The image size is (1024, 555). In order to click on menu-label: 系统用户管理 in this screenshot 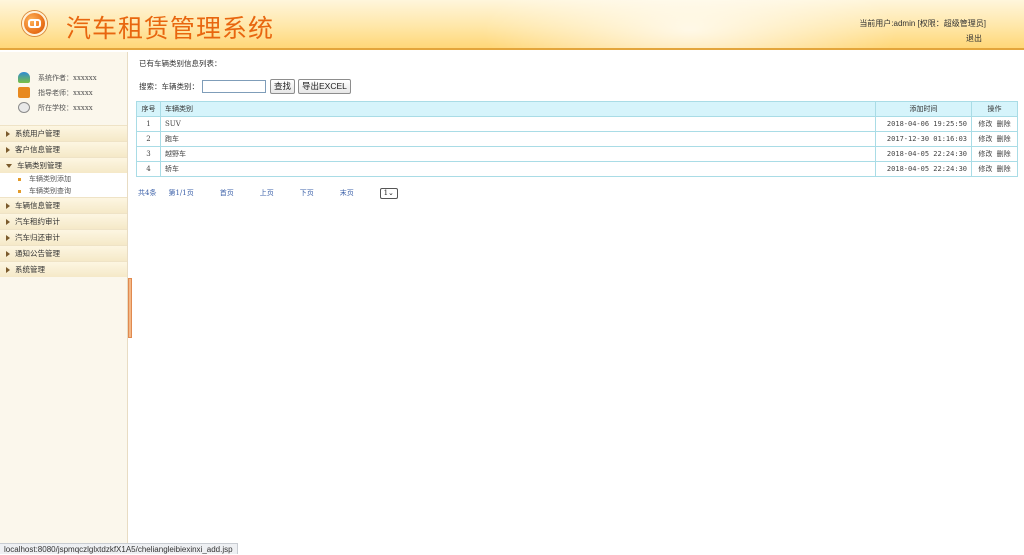, I will do `click(37, 133)`.